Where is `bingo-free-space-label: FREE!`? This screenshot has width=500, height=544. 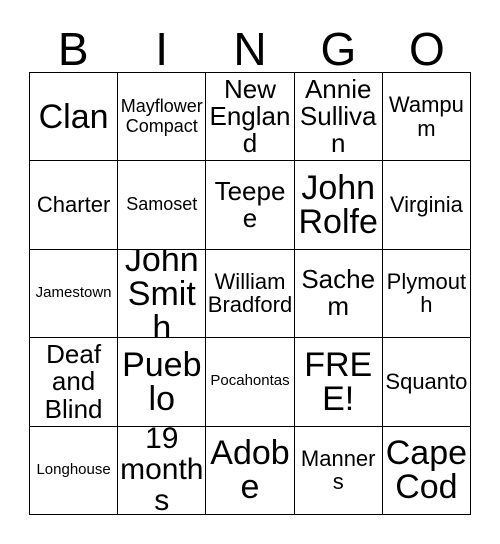
bingo-free-space-label: FREE! is located at coordinates (338, 381).